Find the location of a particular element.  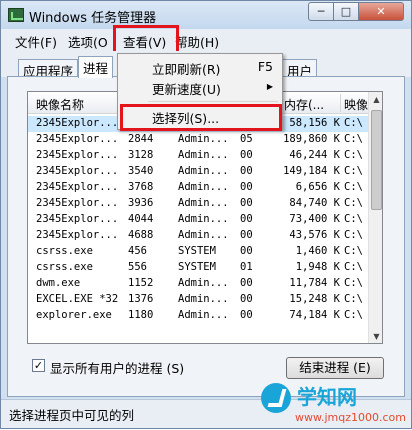

process-row: 2345Explor... 3936 Admin... 00 84,740 K C:\ is located at coordinates (198, 204).